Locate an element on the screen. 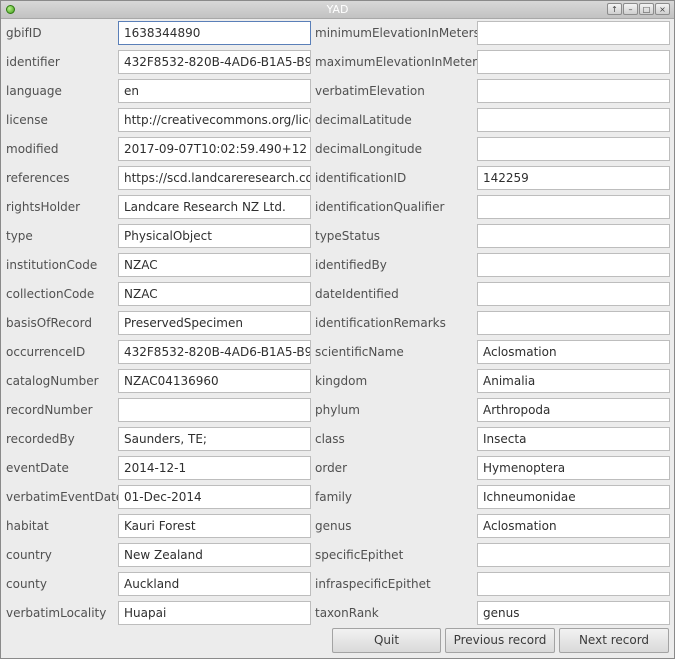  country-field: New Zealand is located at coordinates (214, 555).